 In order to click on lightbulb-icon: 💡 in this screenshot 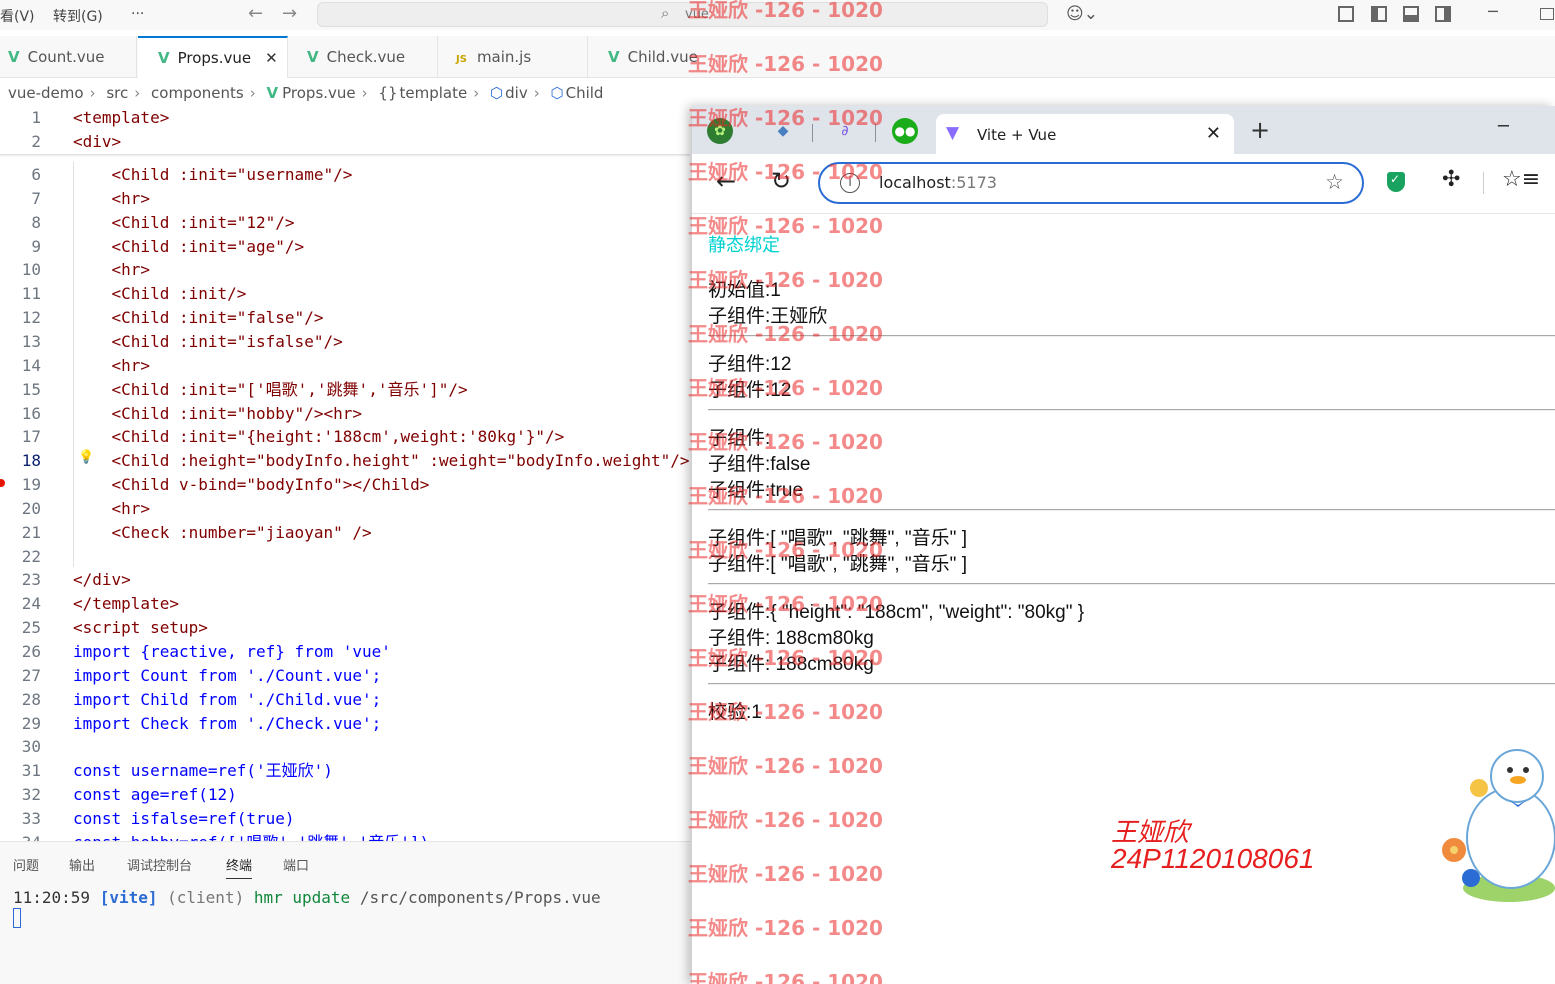, I will do `click(86, 457)`.